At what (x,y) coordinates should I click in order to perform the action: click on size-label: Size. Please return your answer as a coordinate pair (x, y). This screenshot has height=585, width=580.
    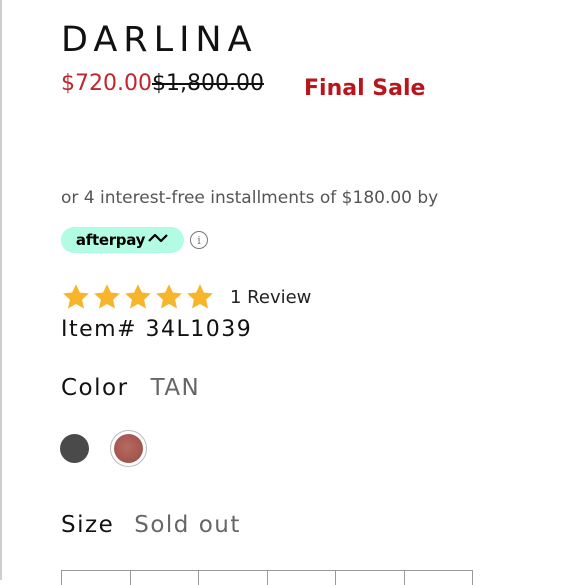
    Looking at the image, I should click on (88, 525).